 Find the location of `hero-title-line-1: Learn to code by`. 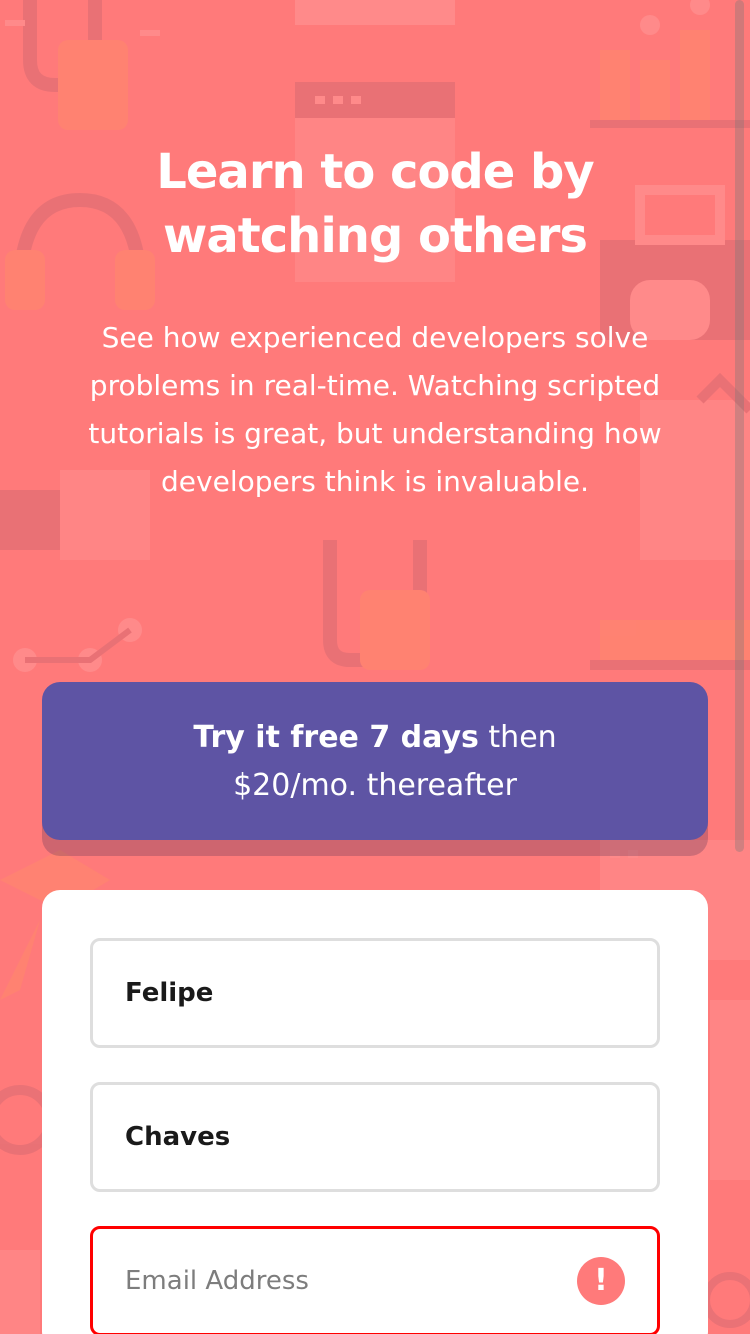

hero-title-line-1: Learn to code by is located at coordinates (375, 172).